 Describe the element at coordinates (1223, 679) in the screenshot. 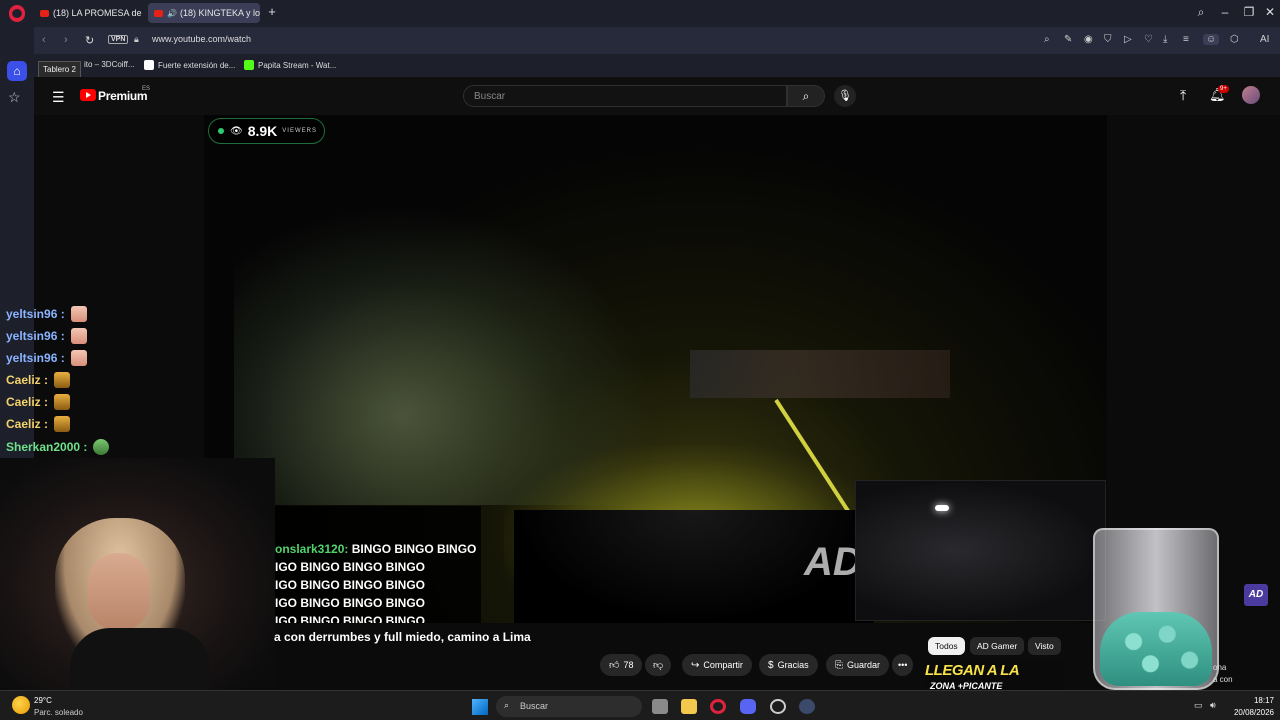

I see `side-text-line: a con` at that location.